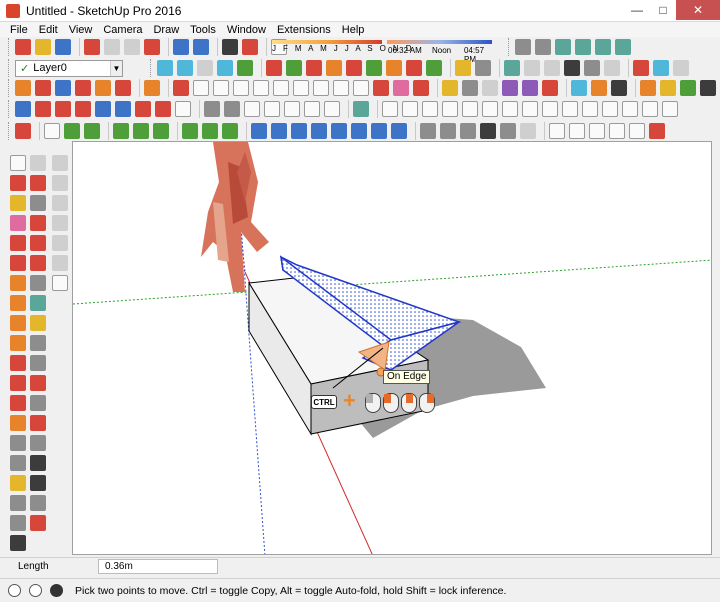  What do you see at coordinates (166, 30) in the screenshot?
I see `menu-draw: Draw` at bounding box center [166, 30].